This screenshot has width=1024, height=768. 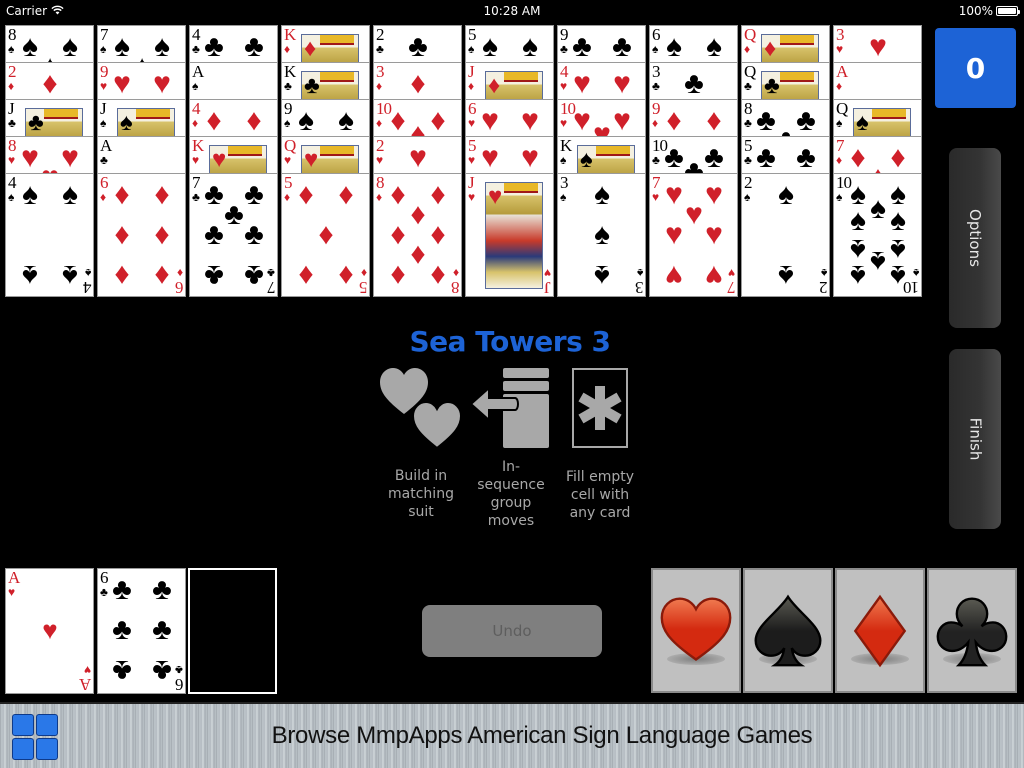 I want to click on card-rank-bottom: 3, so click(x=639, y=287).